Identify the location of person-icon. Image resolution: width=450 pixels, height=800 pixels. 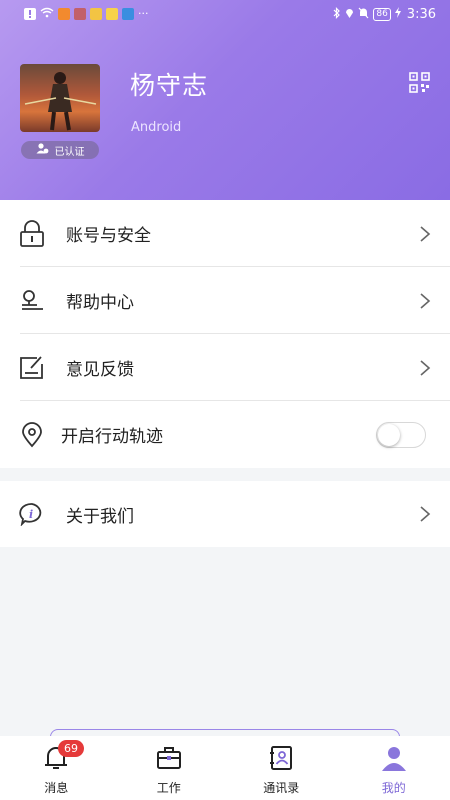
(394, 758).